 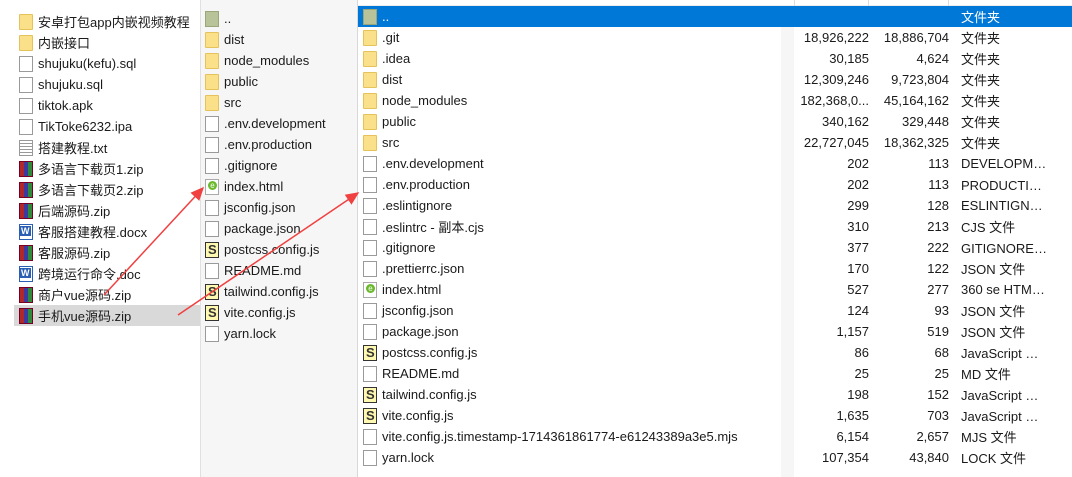 What do you see at coordinates (938, 331) in the screenshot?
I see `packed-cell: 519` at bounding box center [938, 331].